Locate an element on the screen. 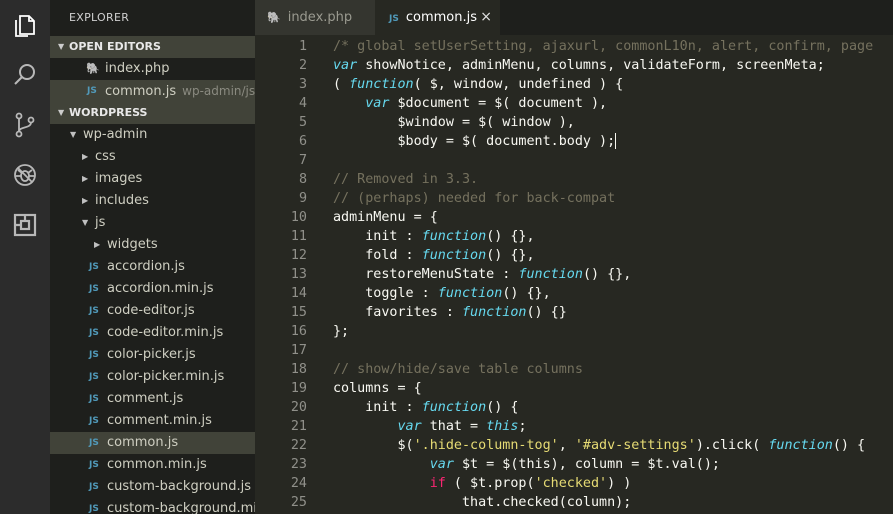 This screenshot has height=514, width=893. code-line: 23 var $t = $(this), column = $t.val(); is located at coordinates (574, 464).